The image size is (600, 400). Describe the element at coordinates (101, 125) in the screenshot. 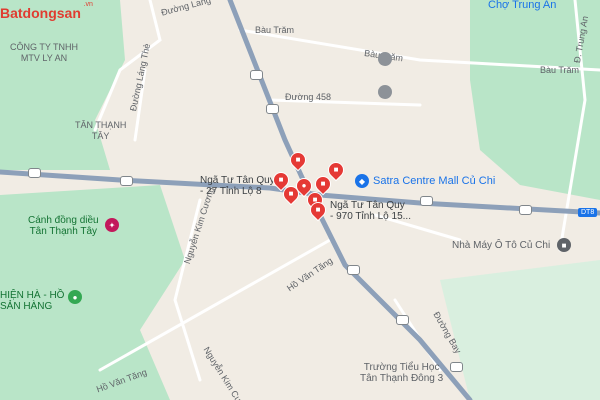

I see `area-label-line1: TÂN THẠNH` at that location.